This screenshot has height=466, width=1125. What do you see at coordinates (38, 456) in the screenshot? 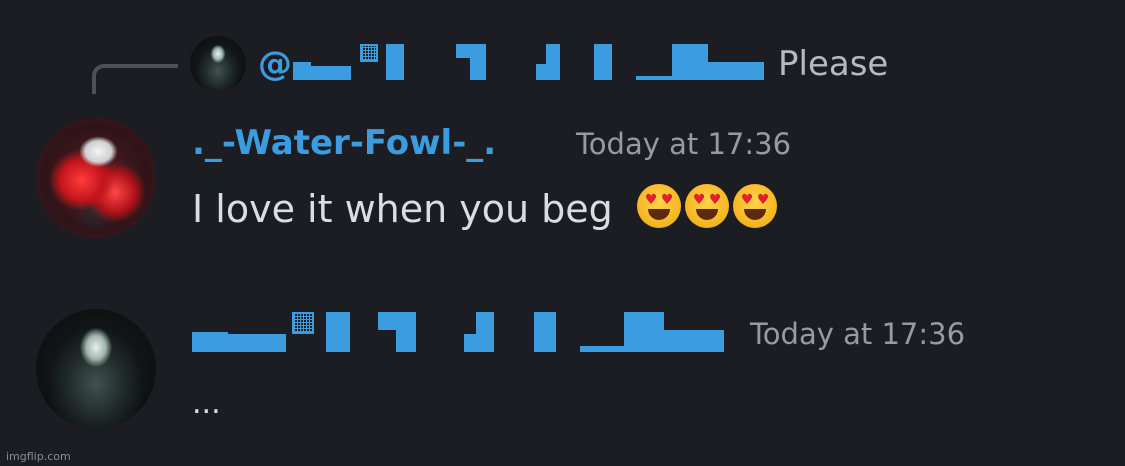
I see `watermark: imgflip.com` at bounding box center [38, 456].